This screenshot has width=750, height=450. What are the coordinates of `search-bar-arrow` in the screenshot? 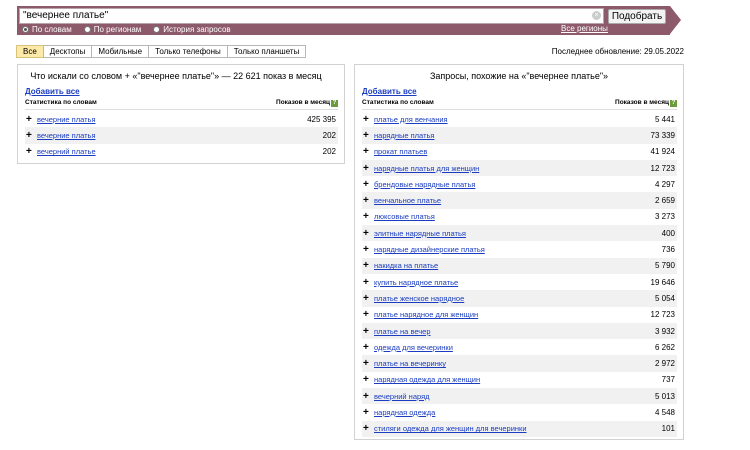 It's located at (675, 20).